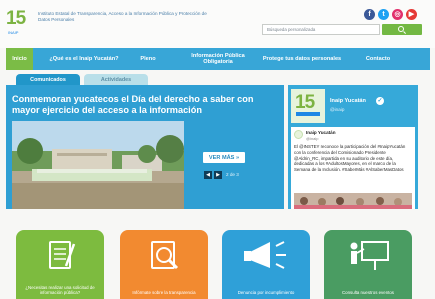  Describe the element at coordinates (321, 29) in the screenshot. I see `search-input: Búsqueda personalizada` at that location.